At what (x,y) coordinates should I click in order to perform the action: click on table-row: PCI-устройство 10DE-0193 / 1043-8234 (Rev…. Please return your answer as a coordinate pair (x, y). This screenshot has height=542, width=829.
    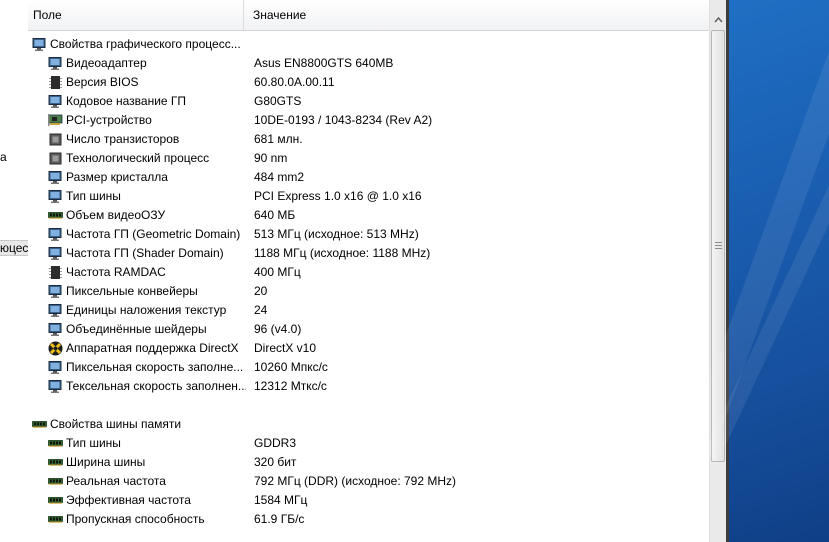
    Looking at the image, I should click on (368, 120).